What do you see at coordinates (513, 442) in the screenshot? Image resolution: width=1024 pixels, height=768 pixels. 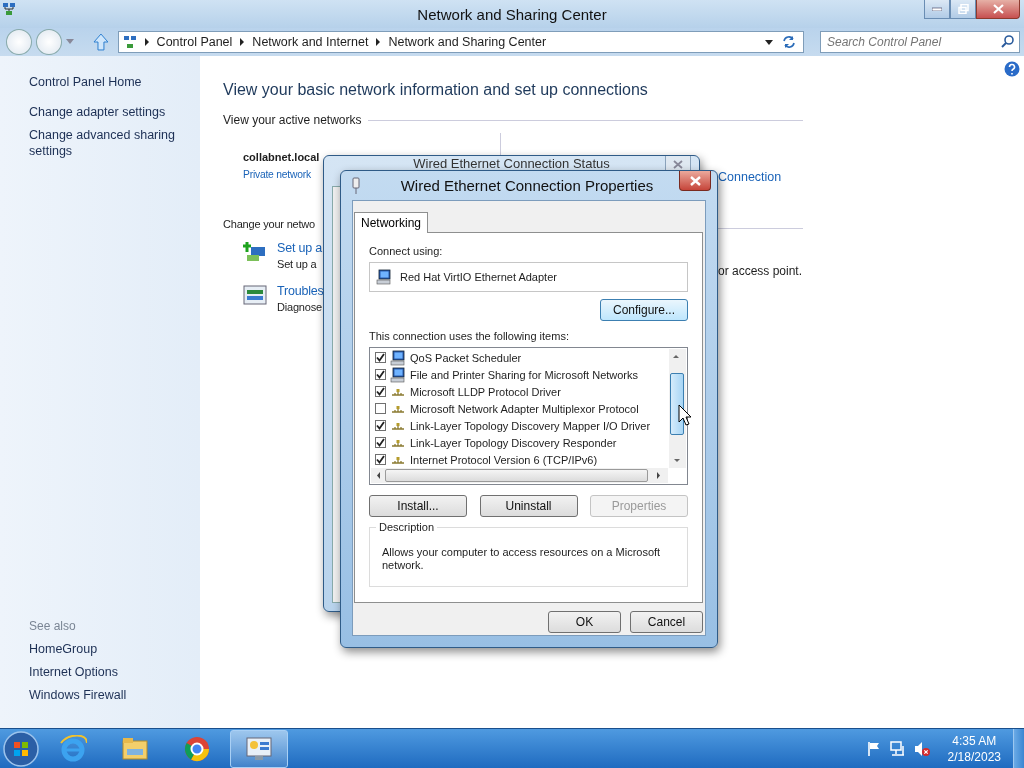 I see `list-item: Link-Layer Topology Discovery Responder` at bounding box center [513, 442].